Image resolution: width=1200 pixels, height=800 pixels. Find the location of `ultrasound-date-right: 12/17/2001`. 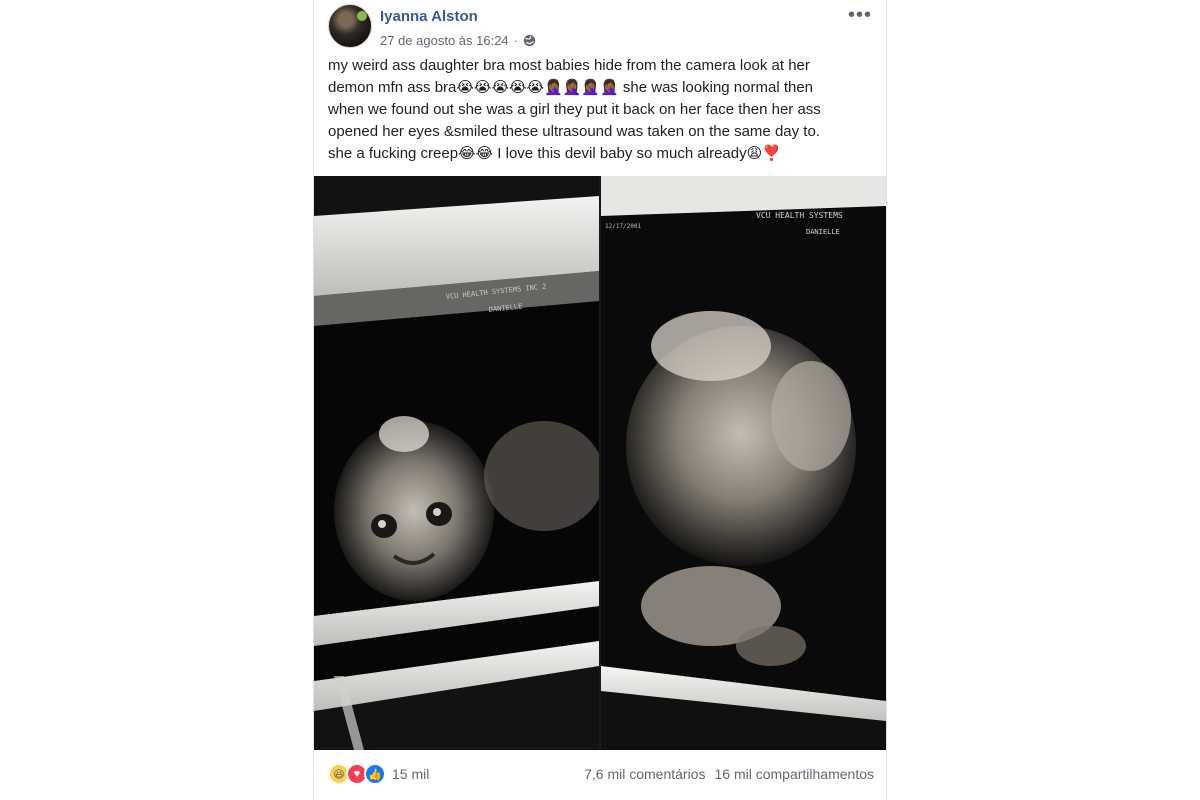

ultrasound-date-right: 12/17/2001 is located at coordinates (623, 226).